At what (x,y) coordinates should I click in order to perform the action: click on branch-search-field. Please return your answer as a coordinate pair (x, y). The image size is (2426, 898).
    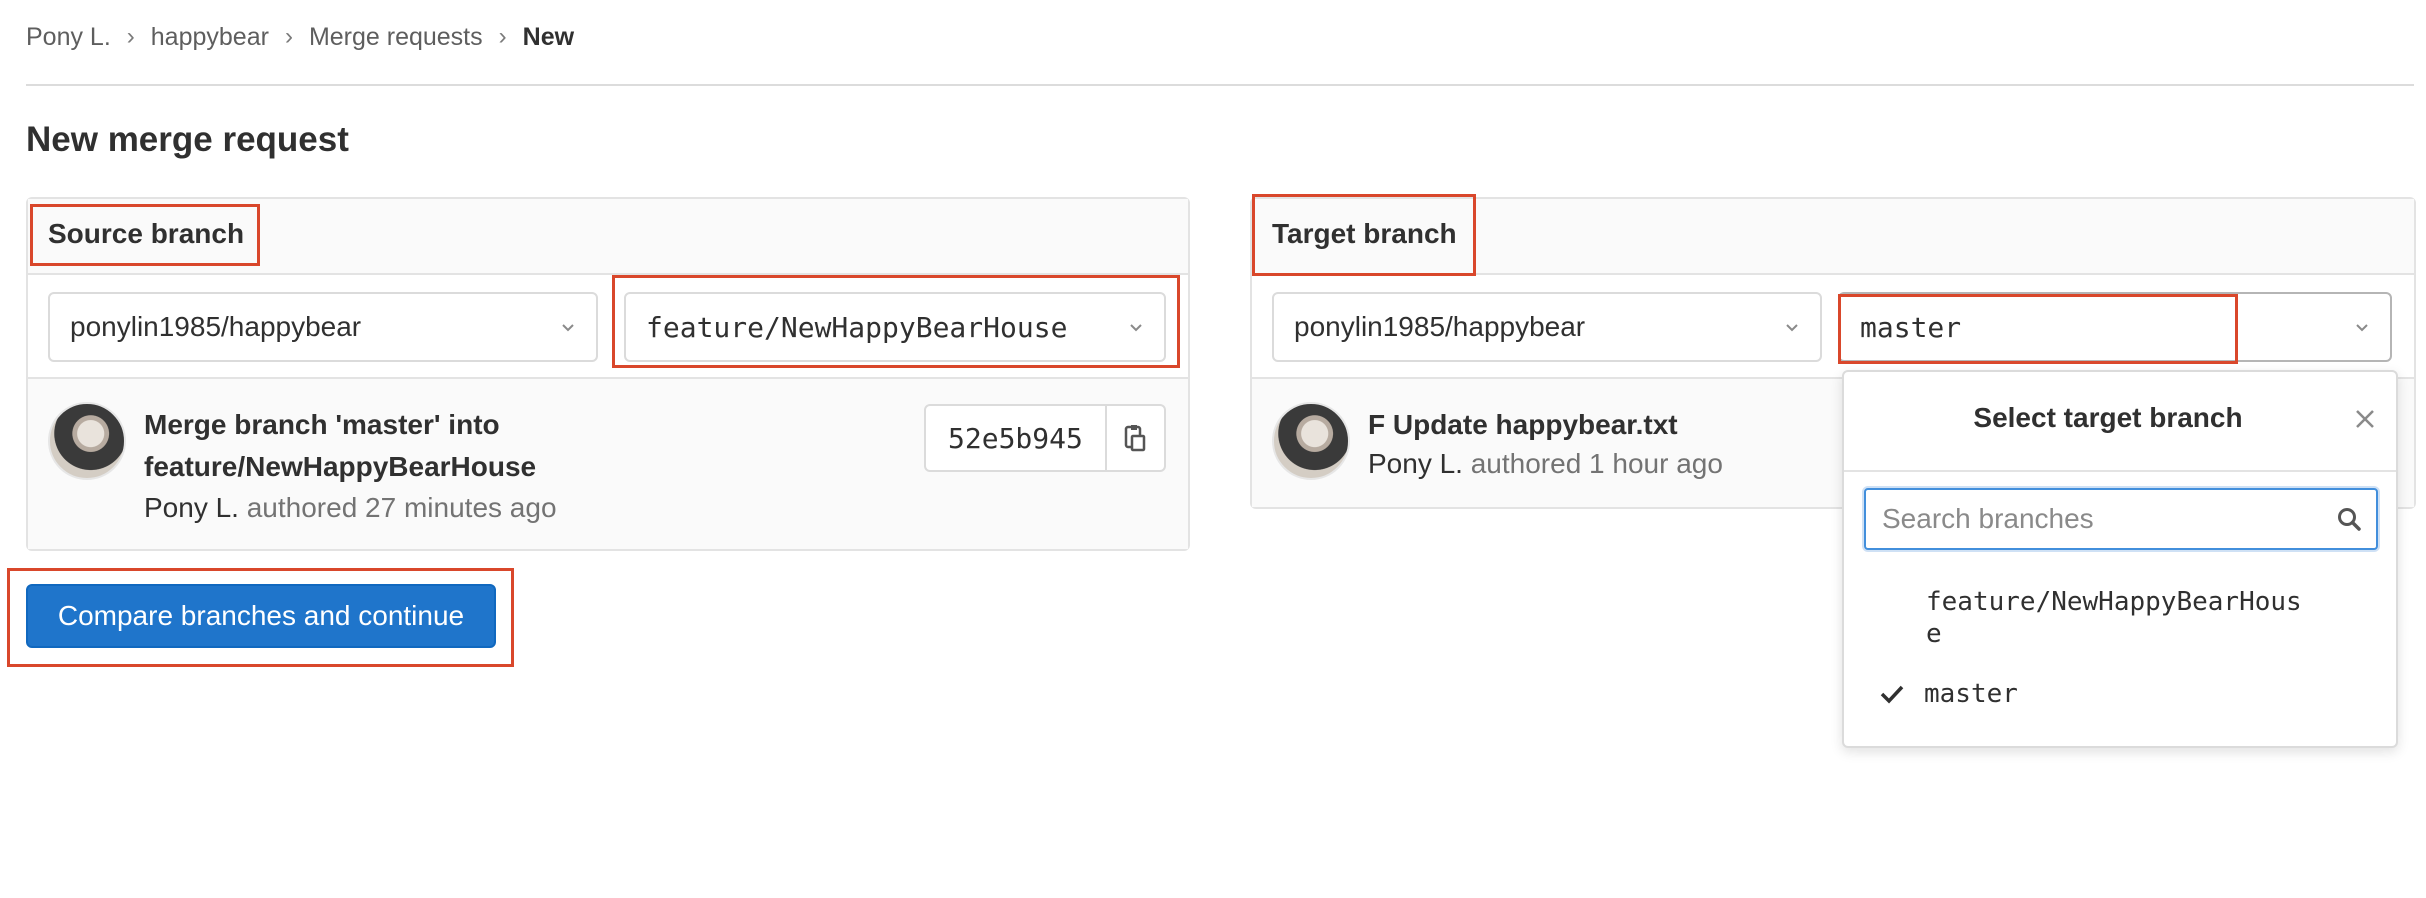
    Looking at the image, I should click on (2121, 519).